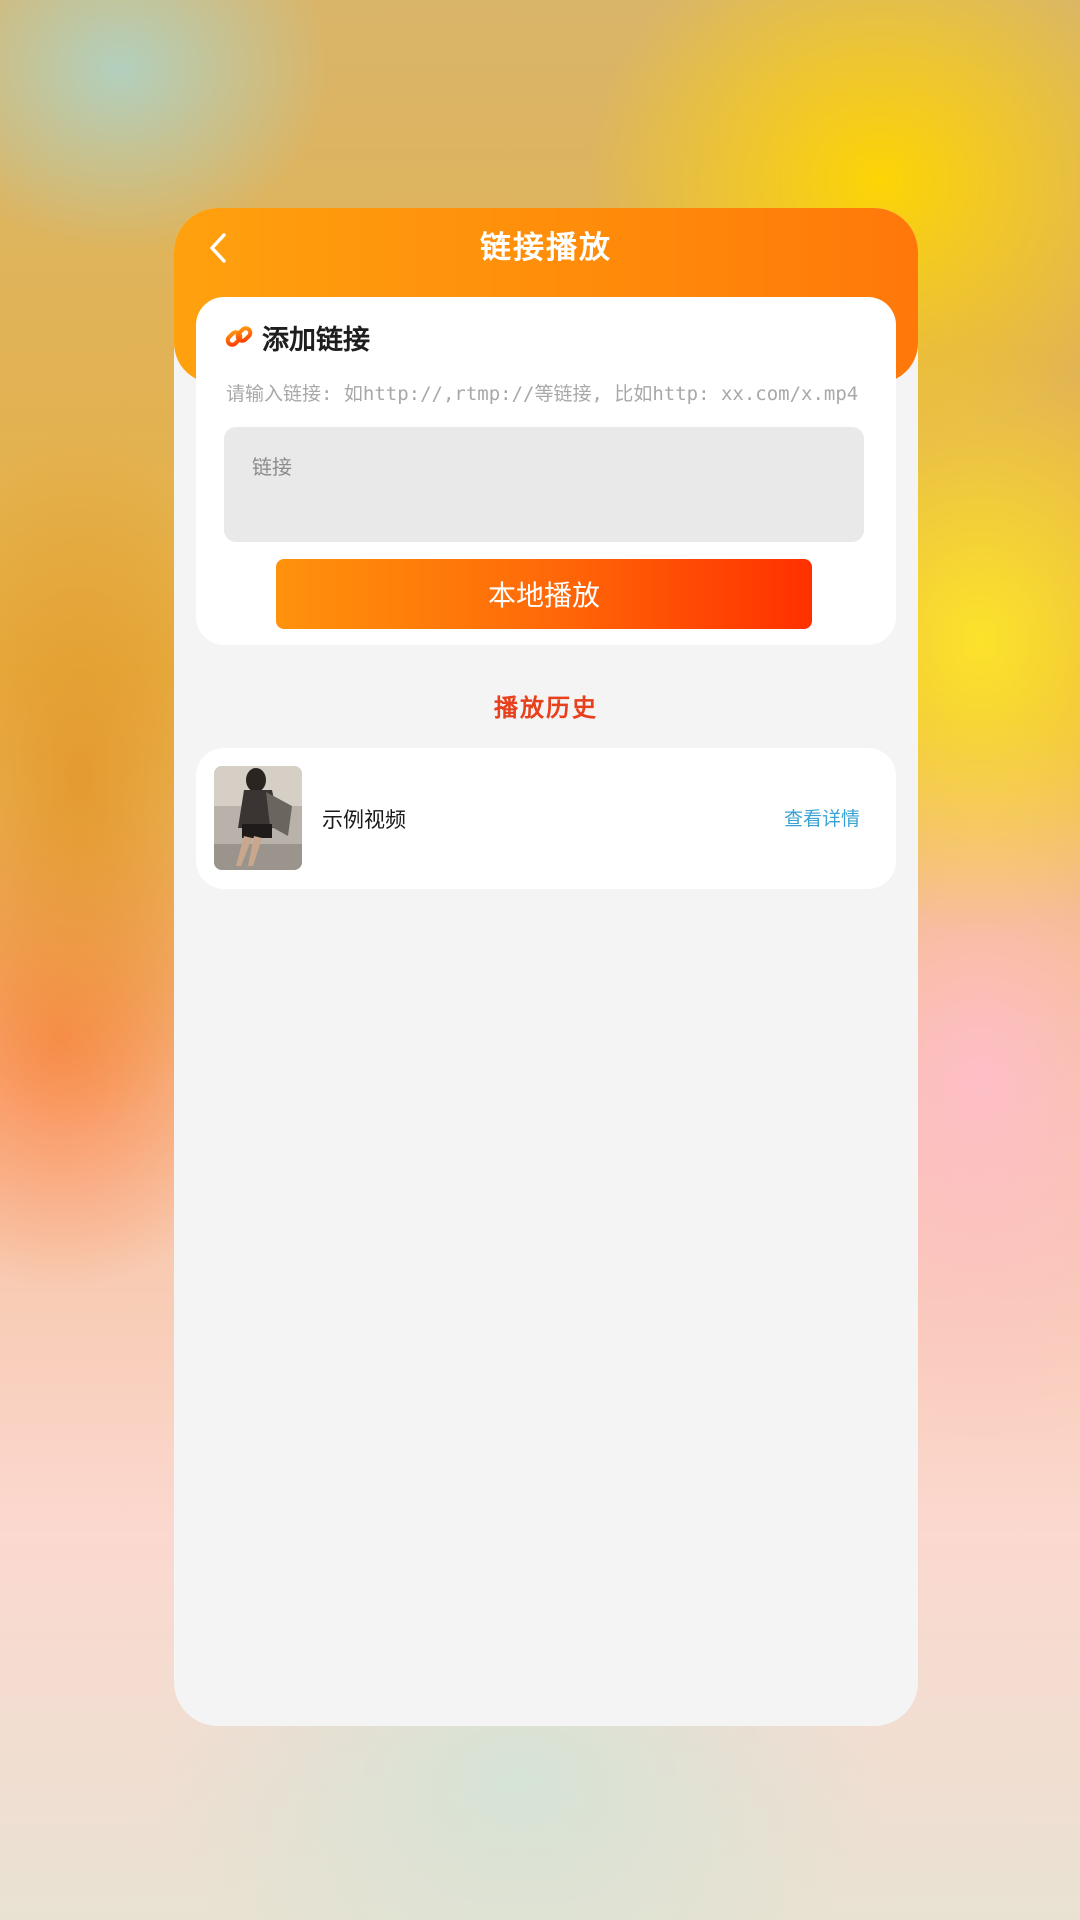 Image resolution: width=1080 pixels, height=1920 pixels. Describe the element at coordinates (546, 818) in the screenshot. I see `history-list-item: 示例视频 查看详情` at that location.